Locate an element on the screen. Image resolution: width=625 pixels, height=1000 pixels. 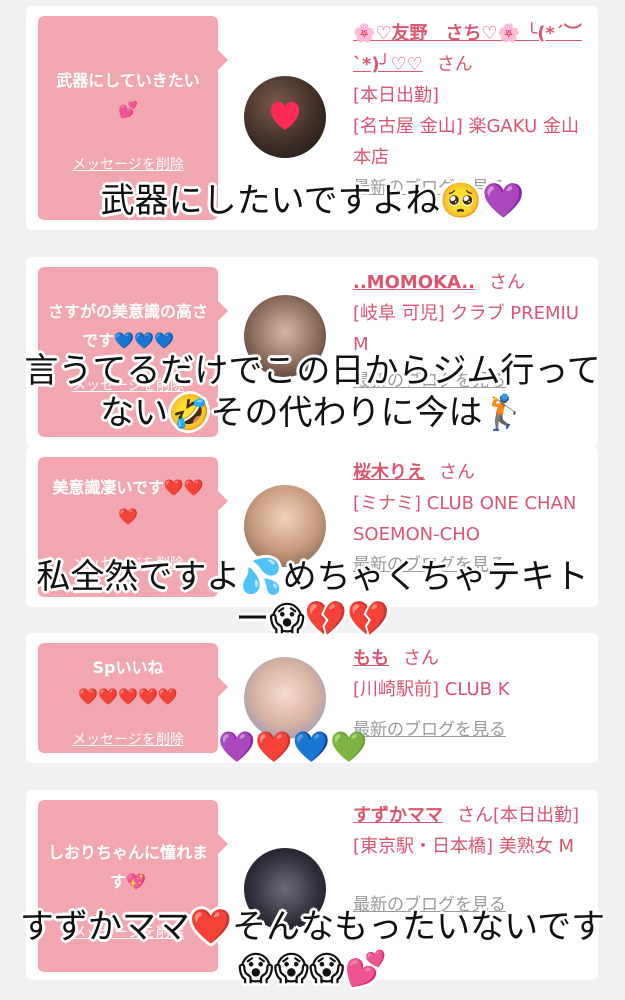
profile-name-link: 桜木りえ is located at coordinates (389, 472).